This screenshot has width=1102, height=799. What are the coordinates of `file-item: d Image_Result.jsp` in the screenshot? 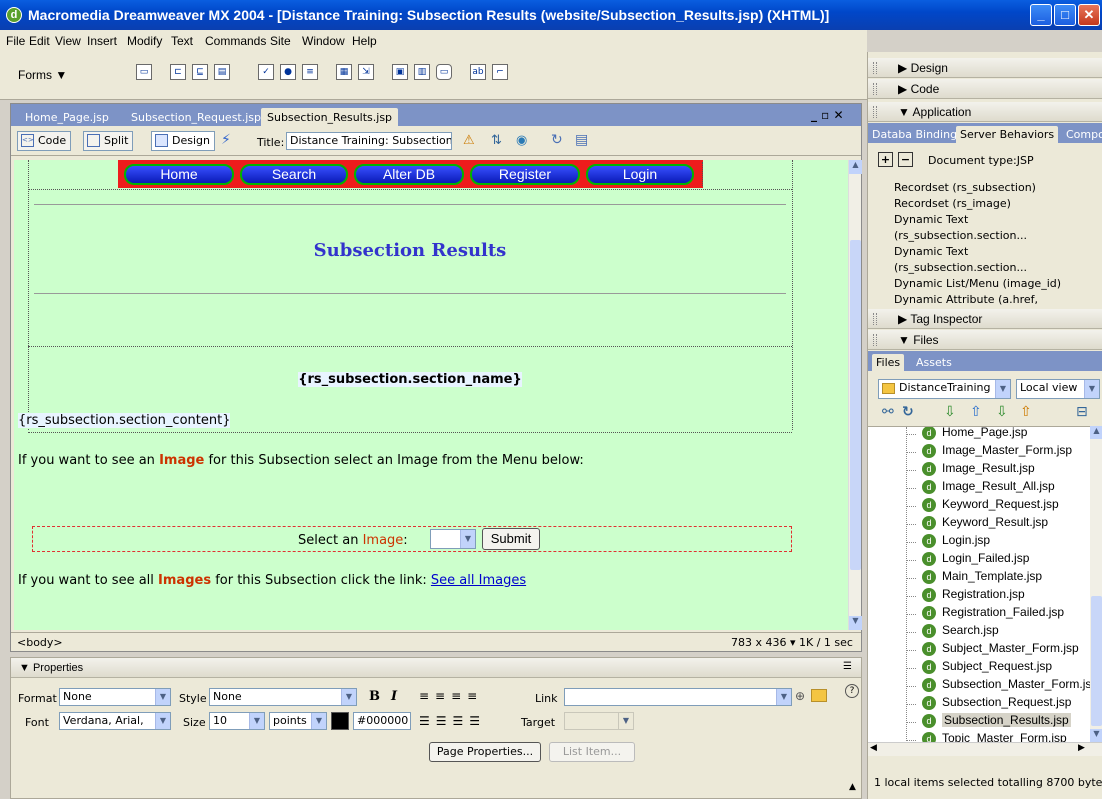 It's located at (978, 468).